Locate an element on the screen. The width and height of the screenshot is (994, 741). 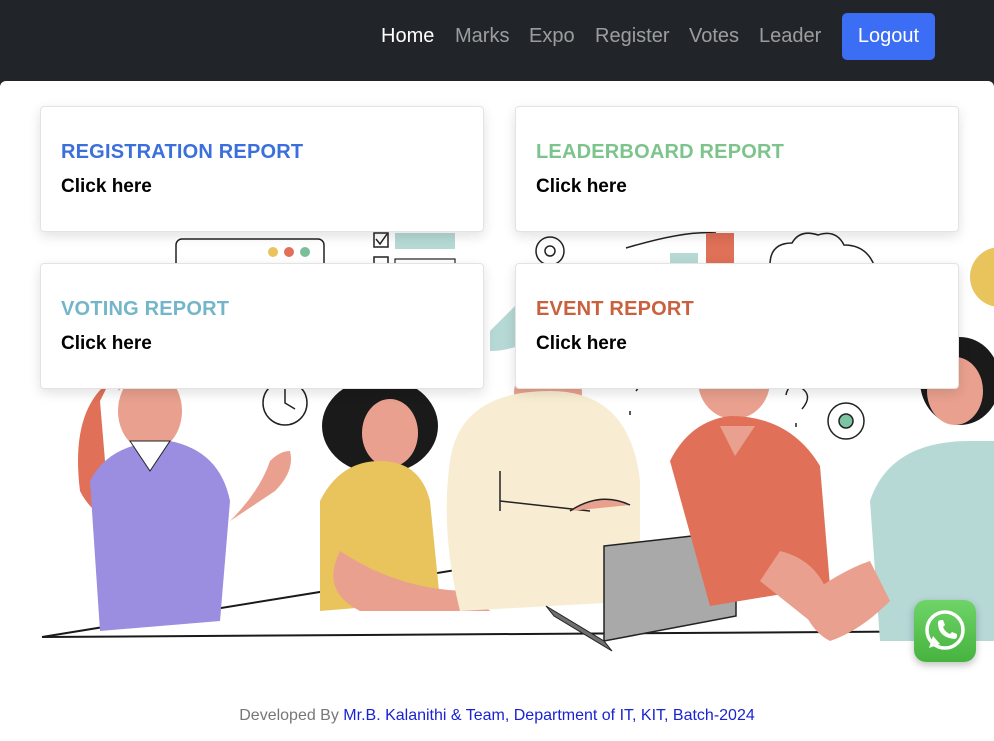
nav-leader: Leader is located at coordinates (790, 36).